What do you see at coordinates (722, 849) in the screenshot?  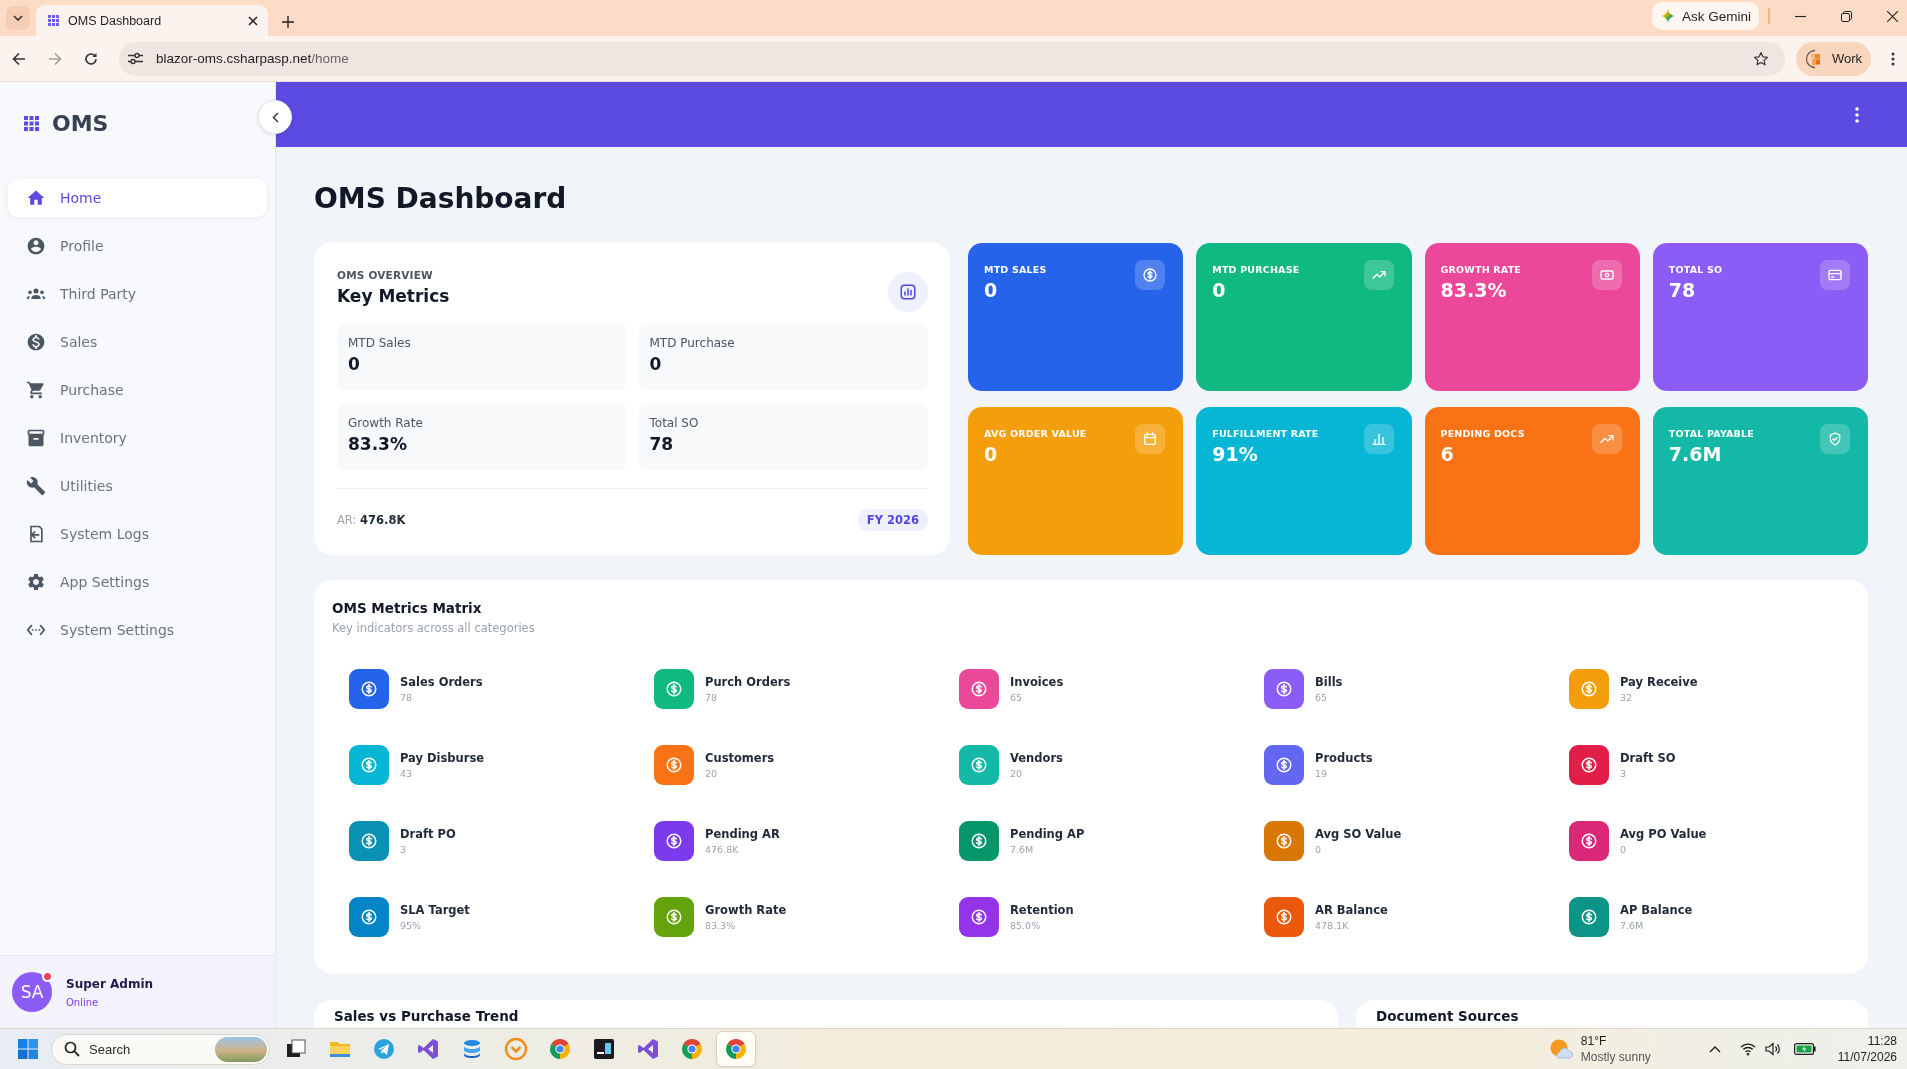 I see `indicator-value: 476.8K` at bounding box center [722, 849].